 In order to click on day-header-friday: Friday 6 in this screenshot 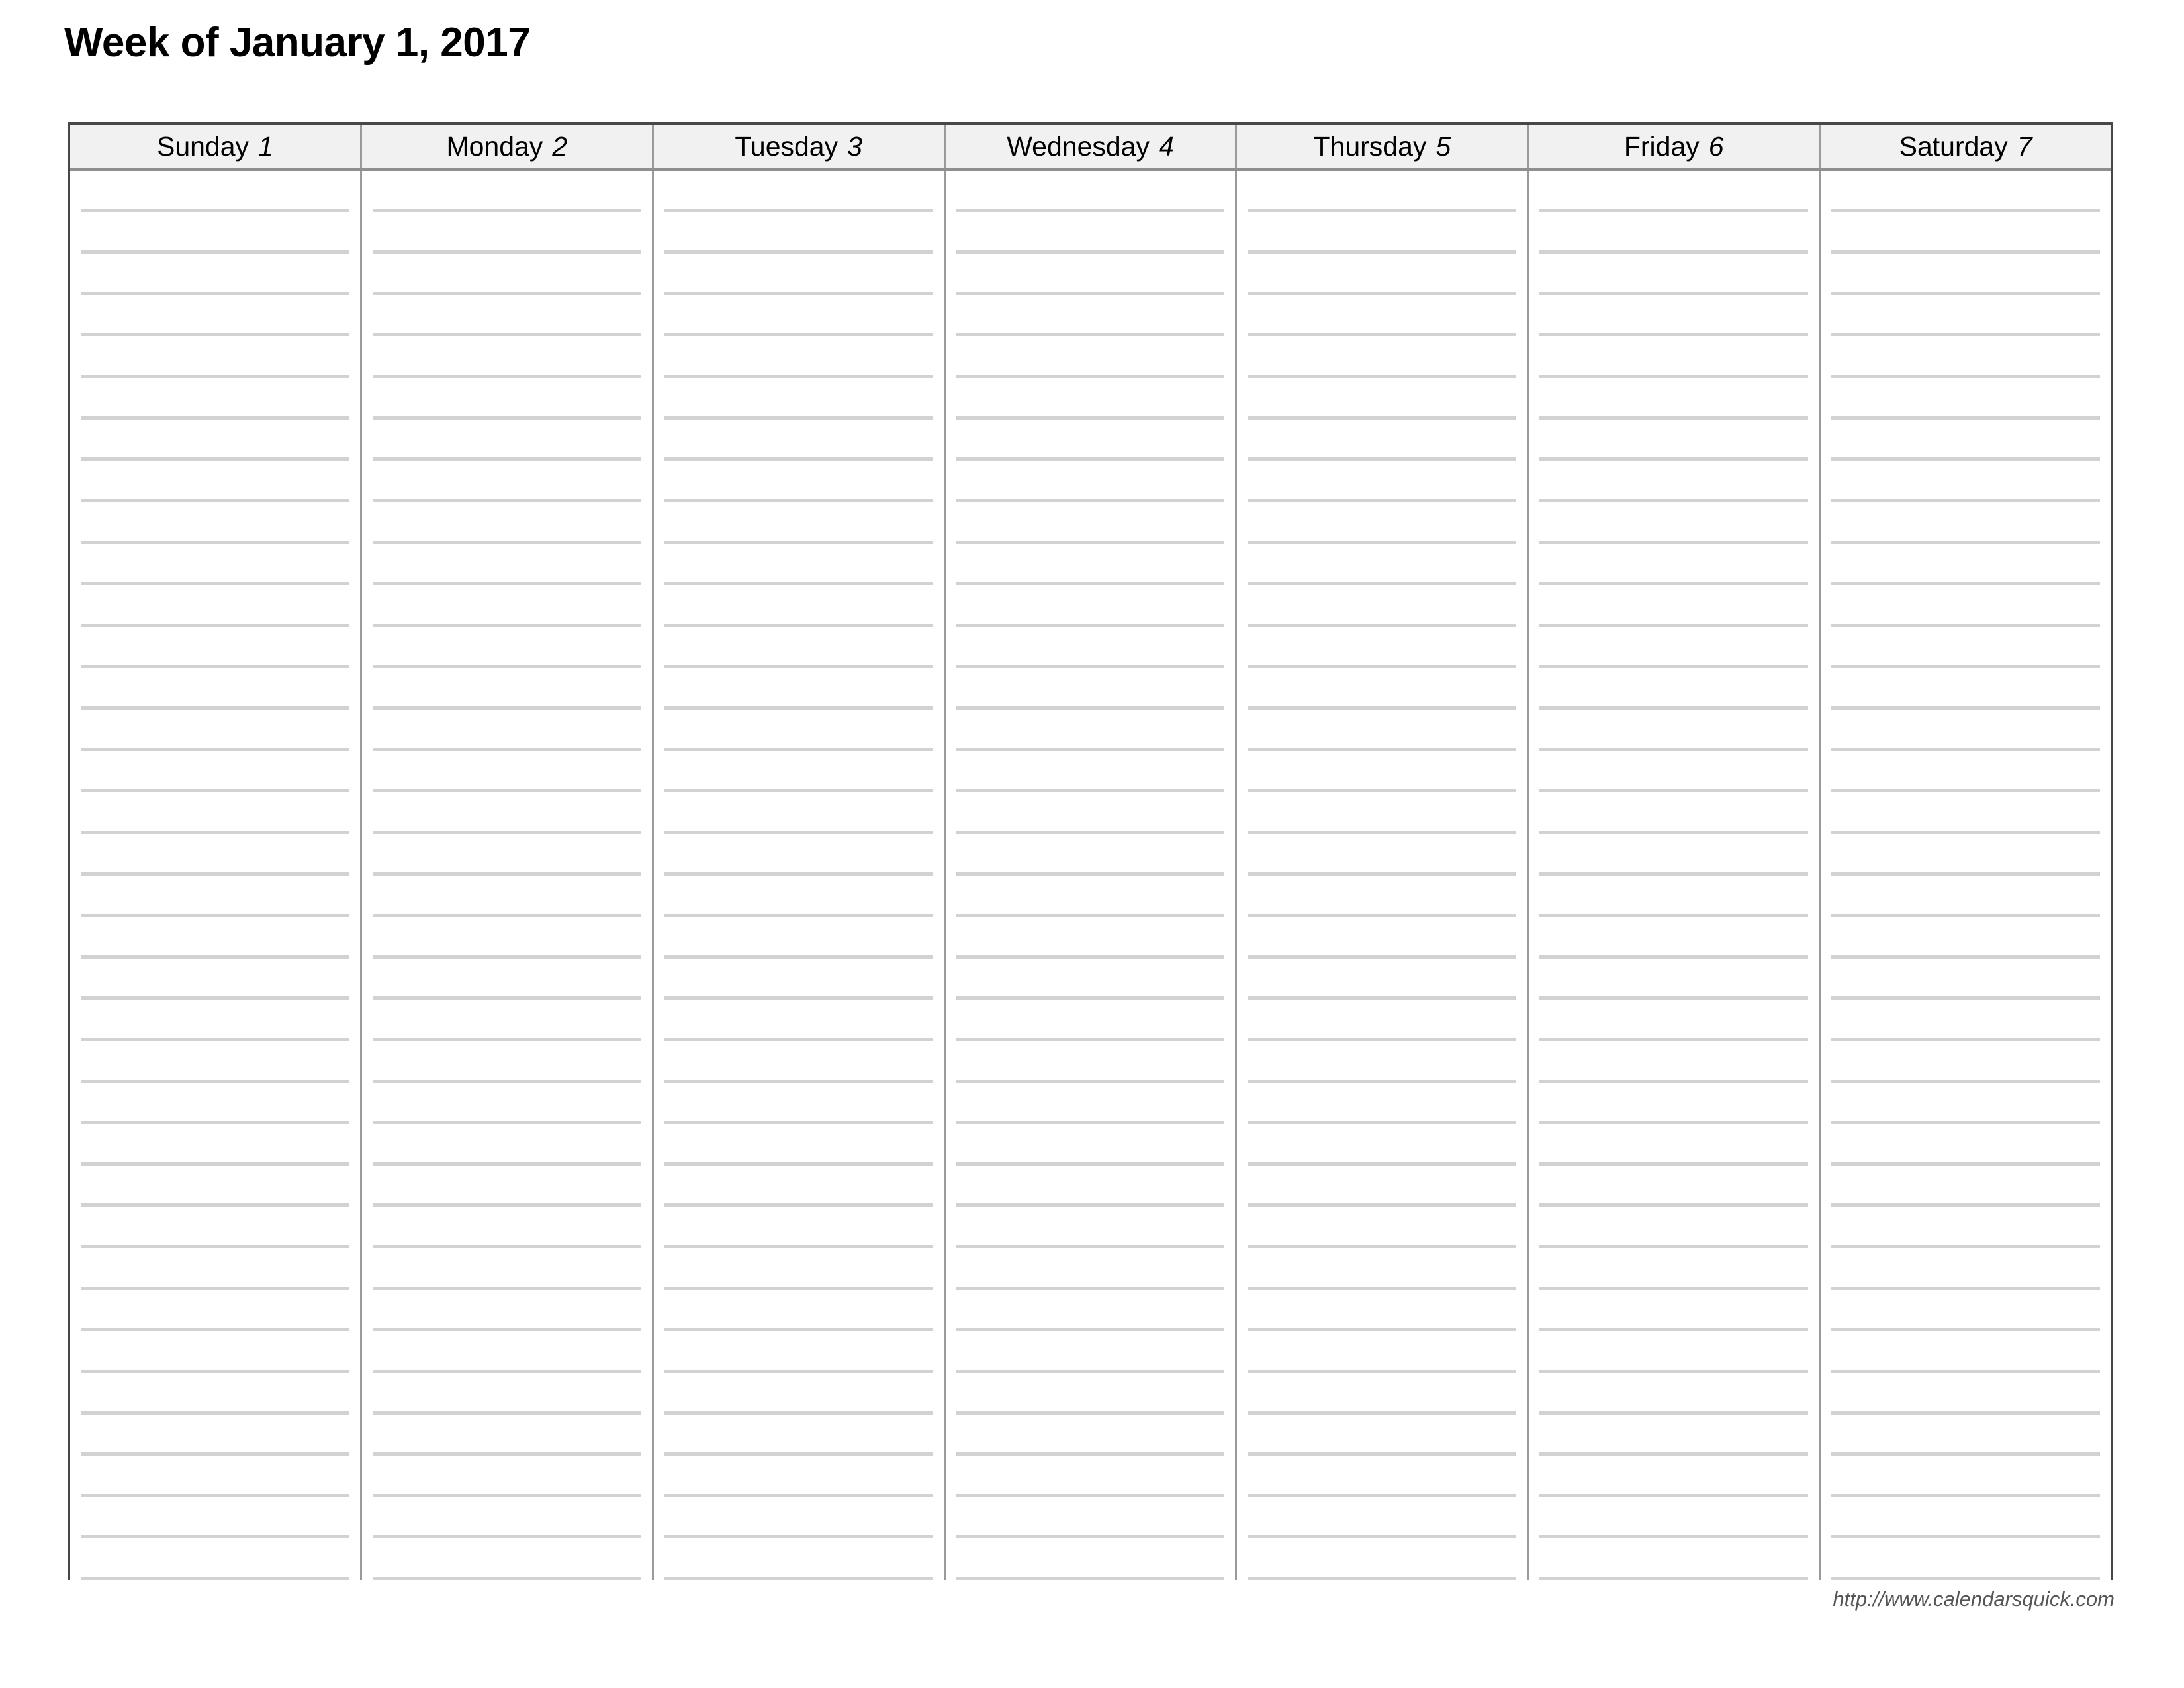, I will do `click(1675, 146)`.